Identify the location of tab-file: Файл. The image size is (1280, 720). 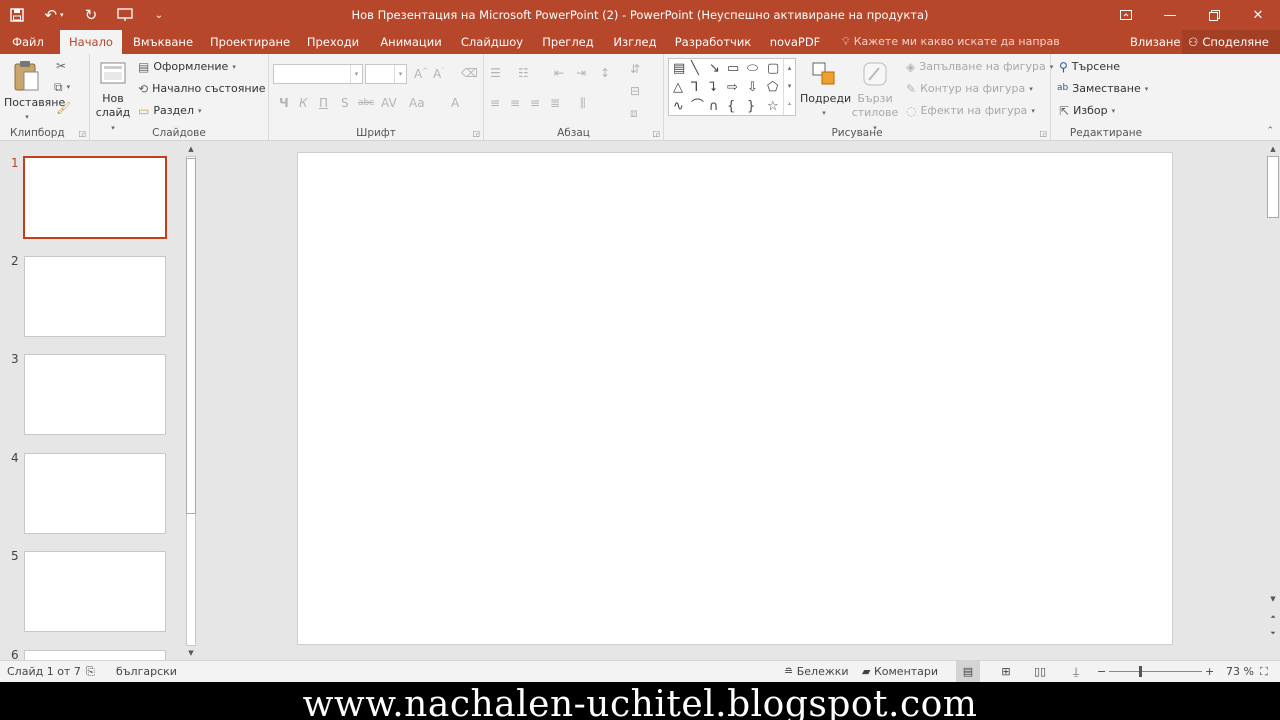
(28, 42).